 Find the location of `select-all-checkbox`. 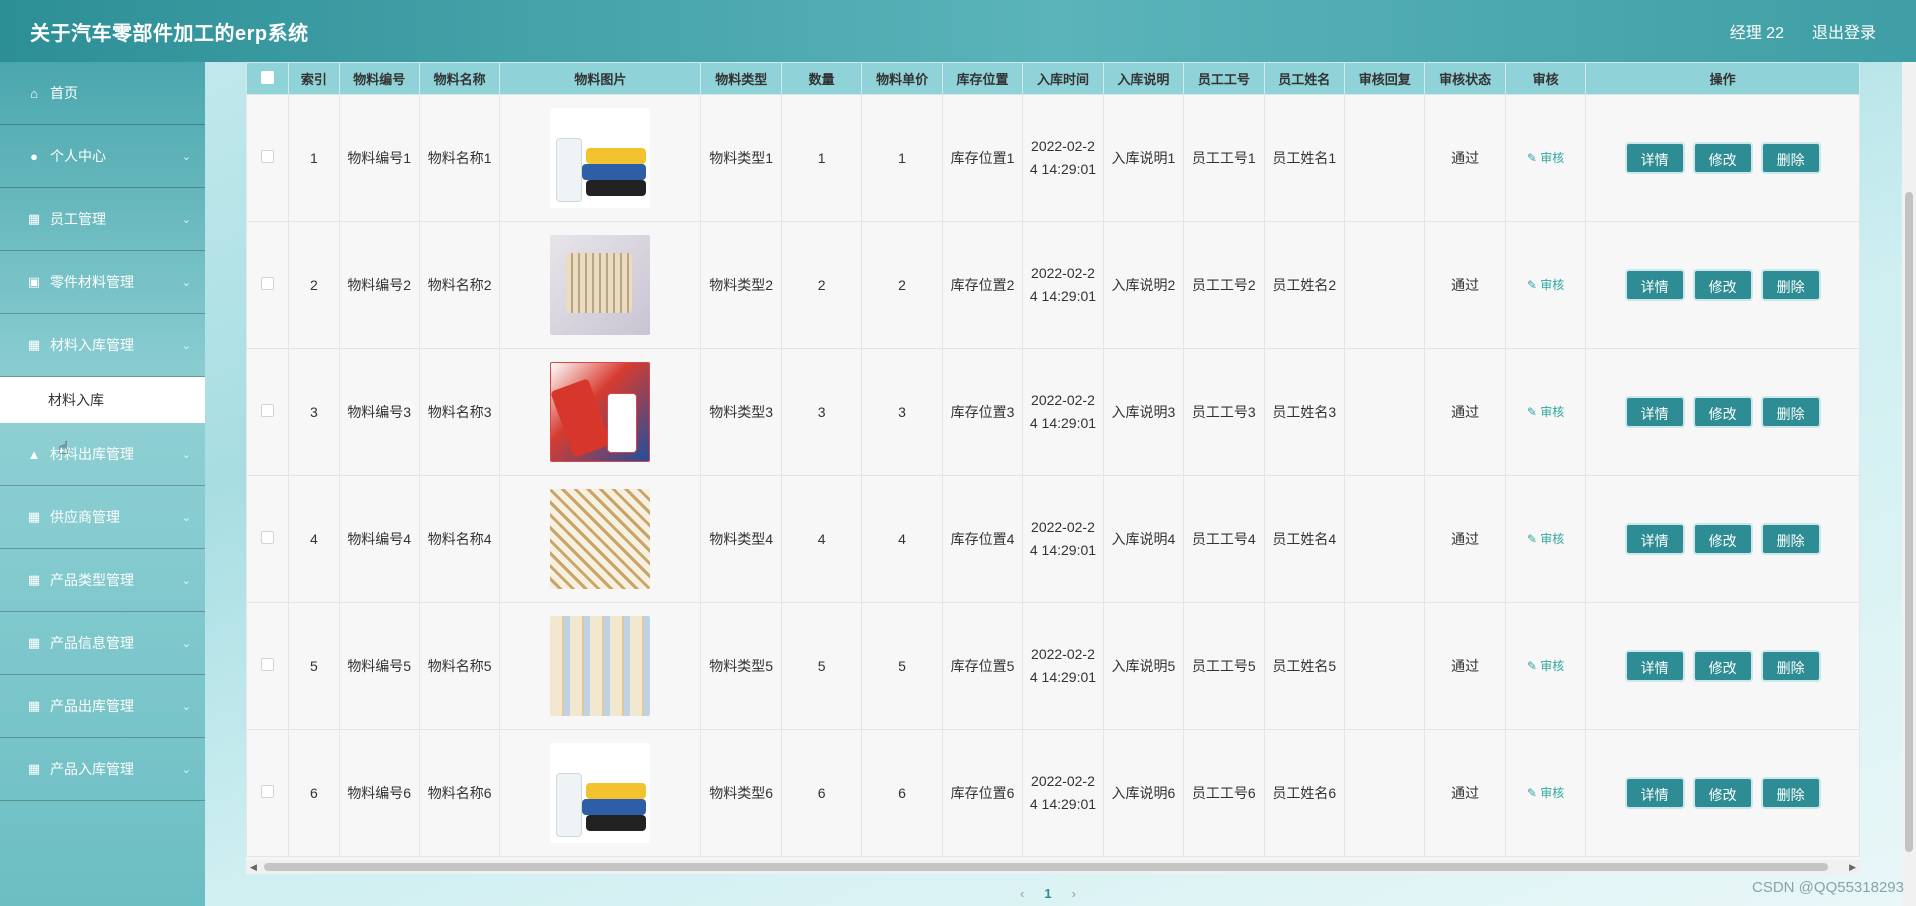

select-all-checkbox is located at coordinates (268, 77).